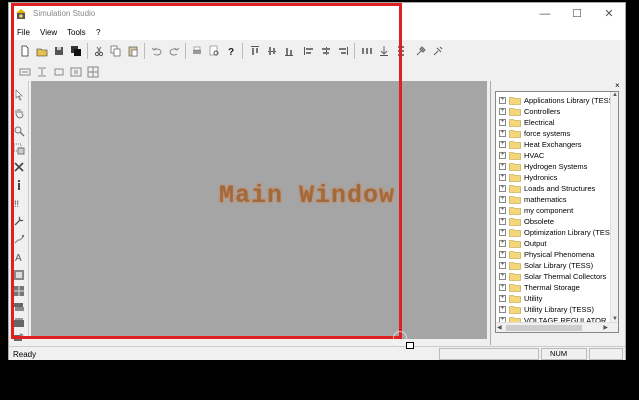 The height and width of the screenshot is (400, 639). I want to click on tree-item: + Electrical, so click(554, 122).